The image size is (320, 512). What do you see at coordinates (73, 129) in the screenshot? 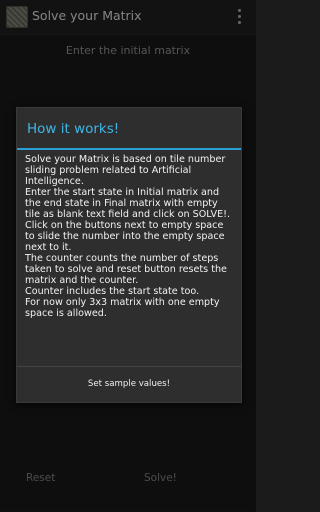
I see `dialog-title: How it works!` at bounding box center [73, 129].